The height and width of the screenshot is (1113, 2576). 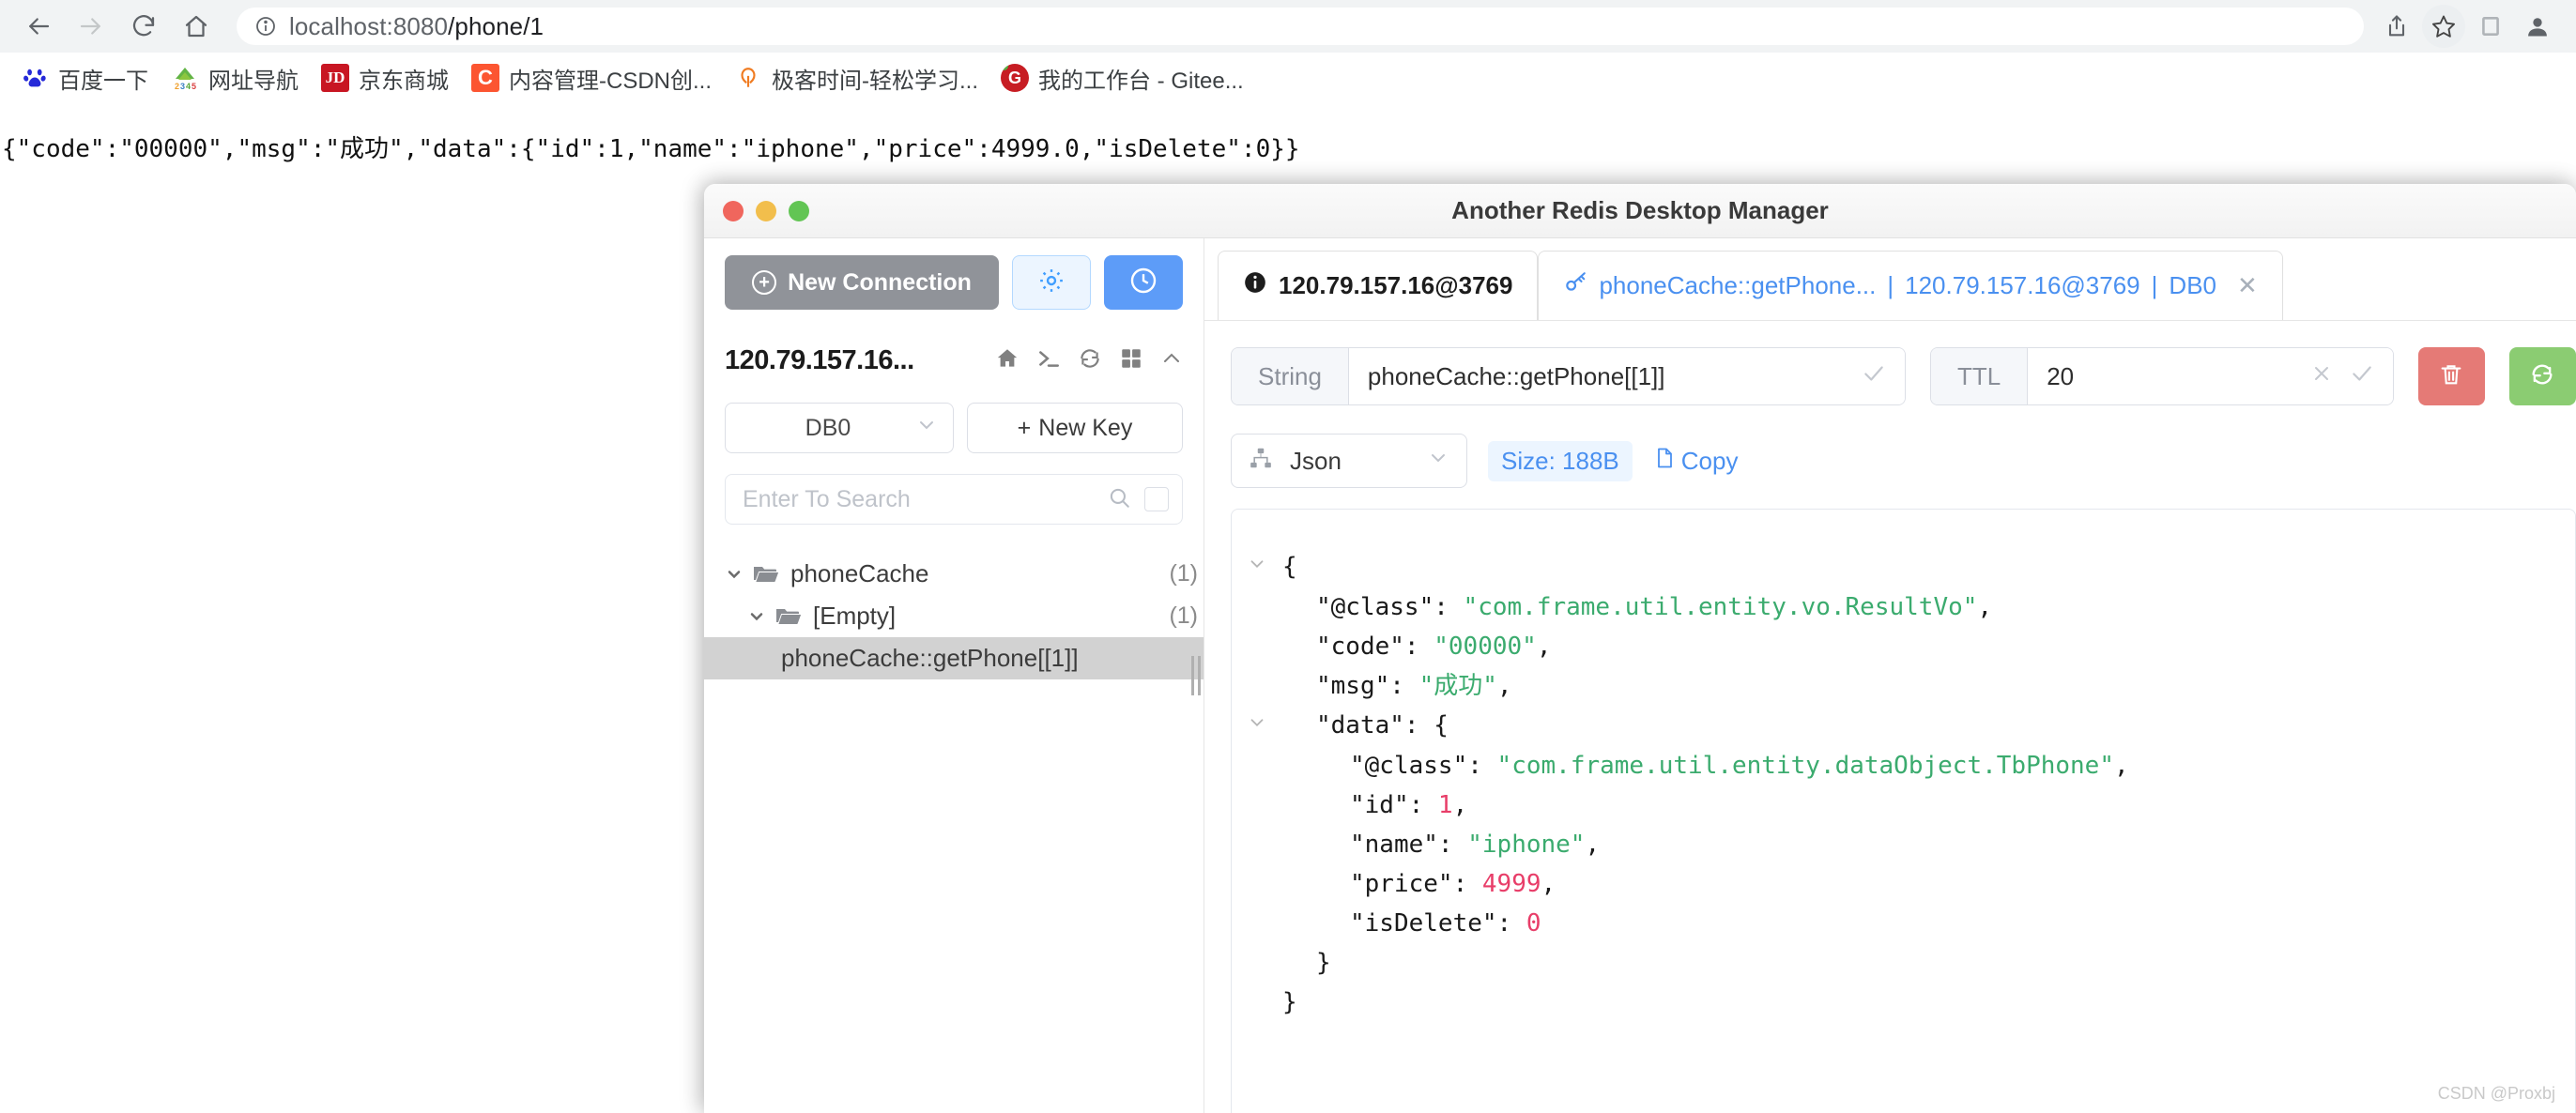 What do you see at coordinates (1904, 686) in the screenshot?
I see `json-line: "msg": "成功",` at bounding box center [1904, 686].